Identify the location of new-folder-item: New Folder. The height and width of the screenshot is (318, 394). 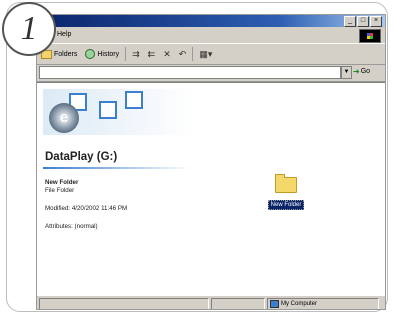
(286, 192).